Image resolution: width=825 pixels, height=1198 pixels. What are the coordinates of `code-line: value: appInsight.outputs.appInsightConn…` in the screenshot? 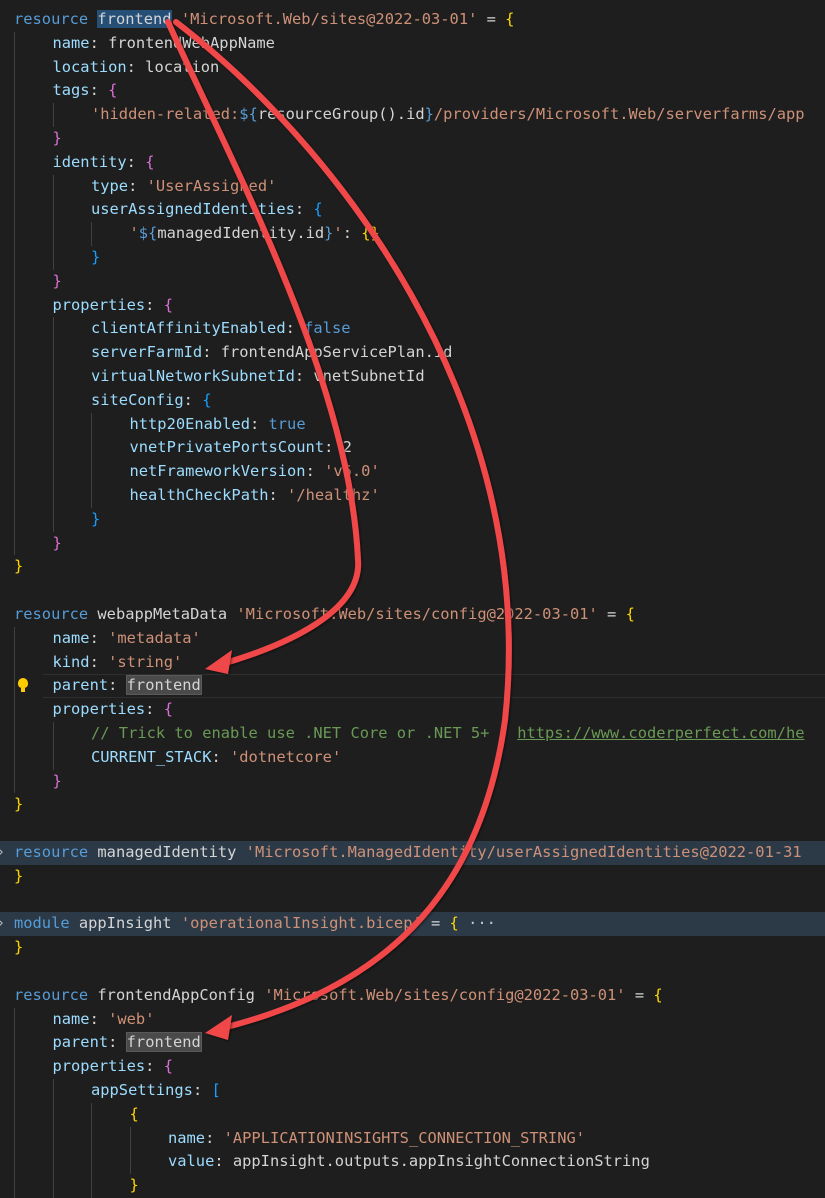 It's located at (412, 1162).